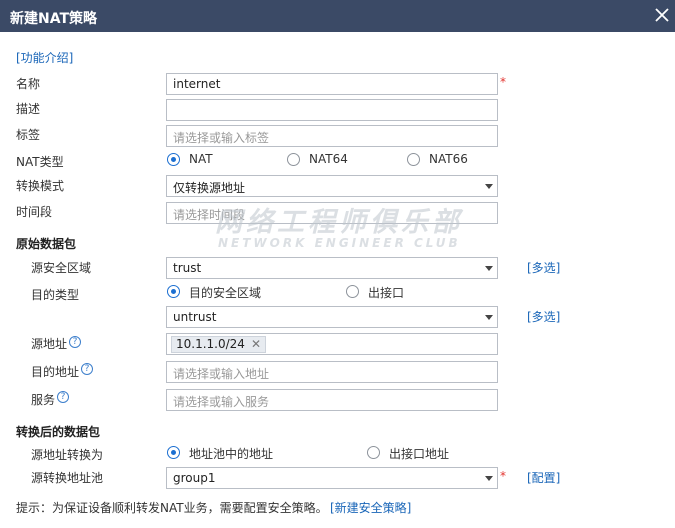 The width and height of the screenshot is (675, 528). What do you see at coordinates (339, 243) in the screenshot?
I see `watermark-subtitle: NETWORK ENGINEER CLUB` at bounding box center [339, 243].